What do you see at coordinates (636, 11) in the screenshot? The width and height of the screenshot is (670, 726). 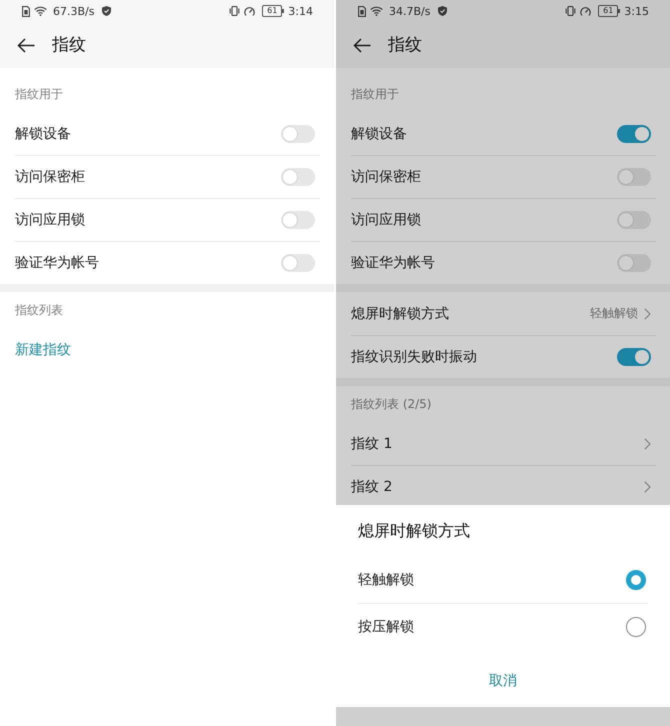 I see `clock: 3:15` at bounding box center [636, 11].